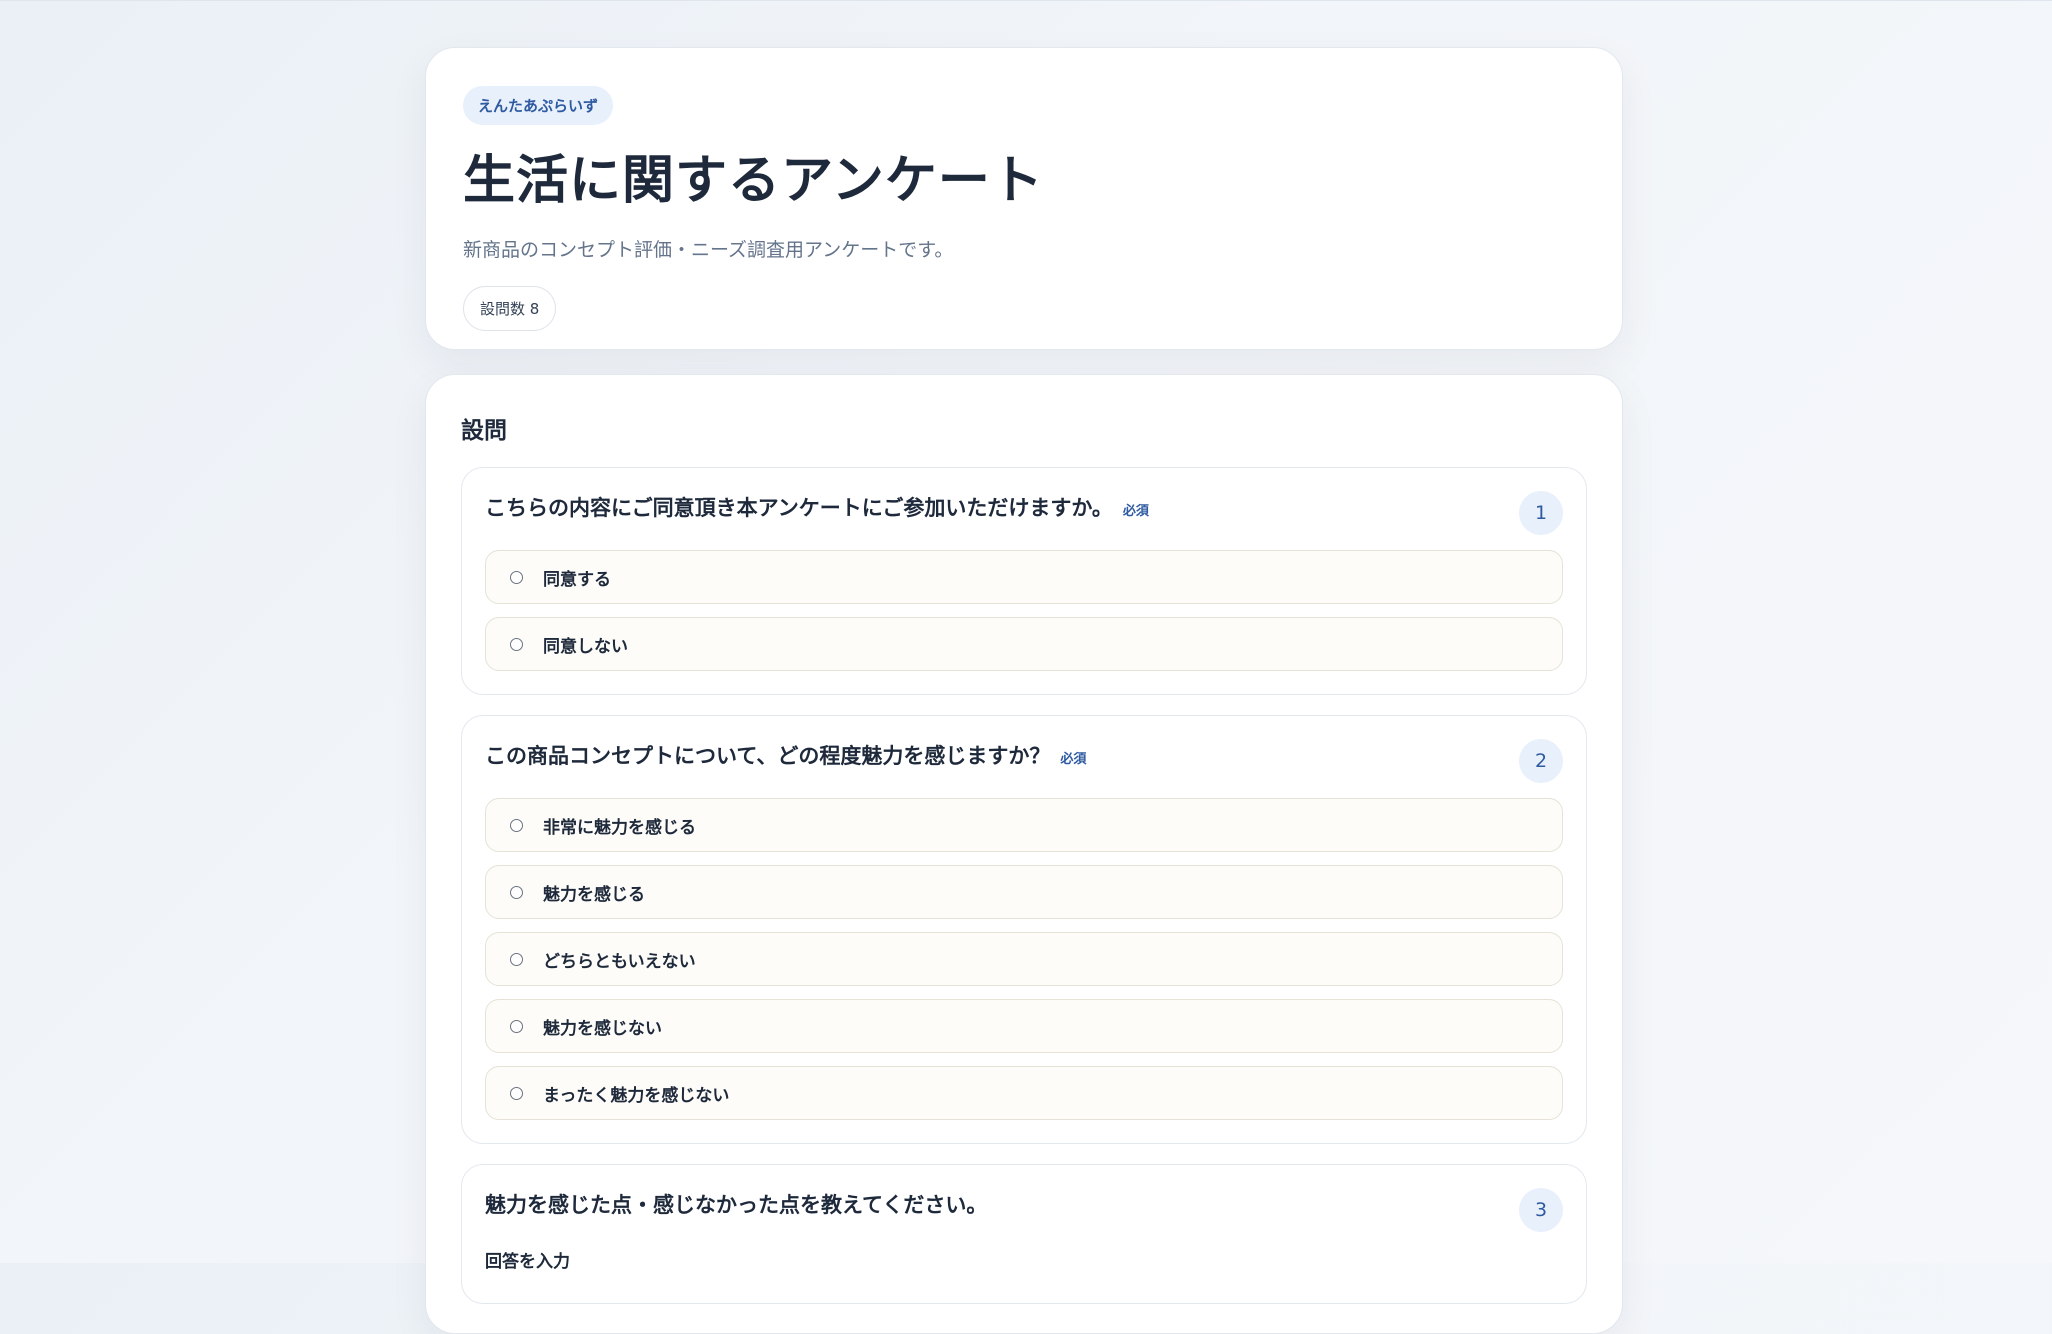 This screenshot has height=1334, width=2052. Describe the element at coordinates (768, 756) in the screenshot. I see `question-text: この商品コンセプトについて、どの程度魅力を感じますか？` at that location.